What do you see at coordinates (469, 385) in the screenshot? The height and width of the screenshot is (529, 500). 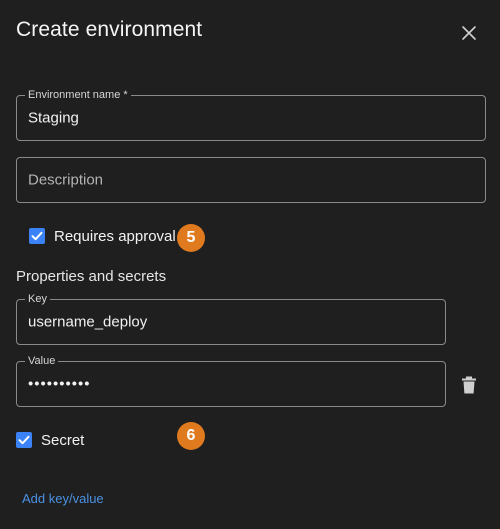 I see `trash-icon` at bounding box center [469, 385].